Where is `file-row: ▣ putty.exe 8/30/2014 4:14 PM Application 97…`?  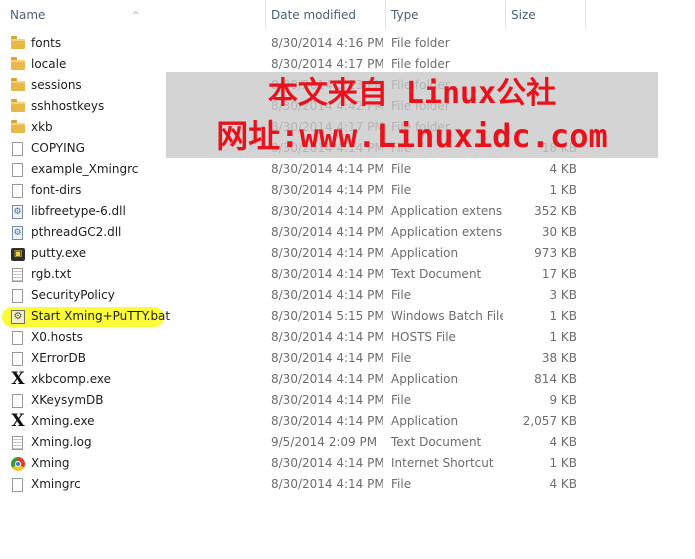 file-row: ▣ putty.exe 8/30/2014 4:14 PM Application 97… is located at coordinates (347, 253).